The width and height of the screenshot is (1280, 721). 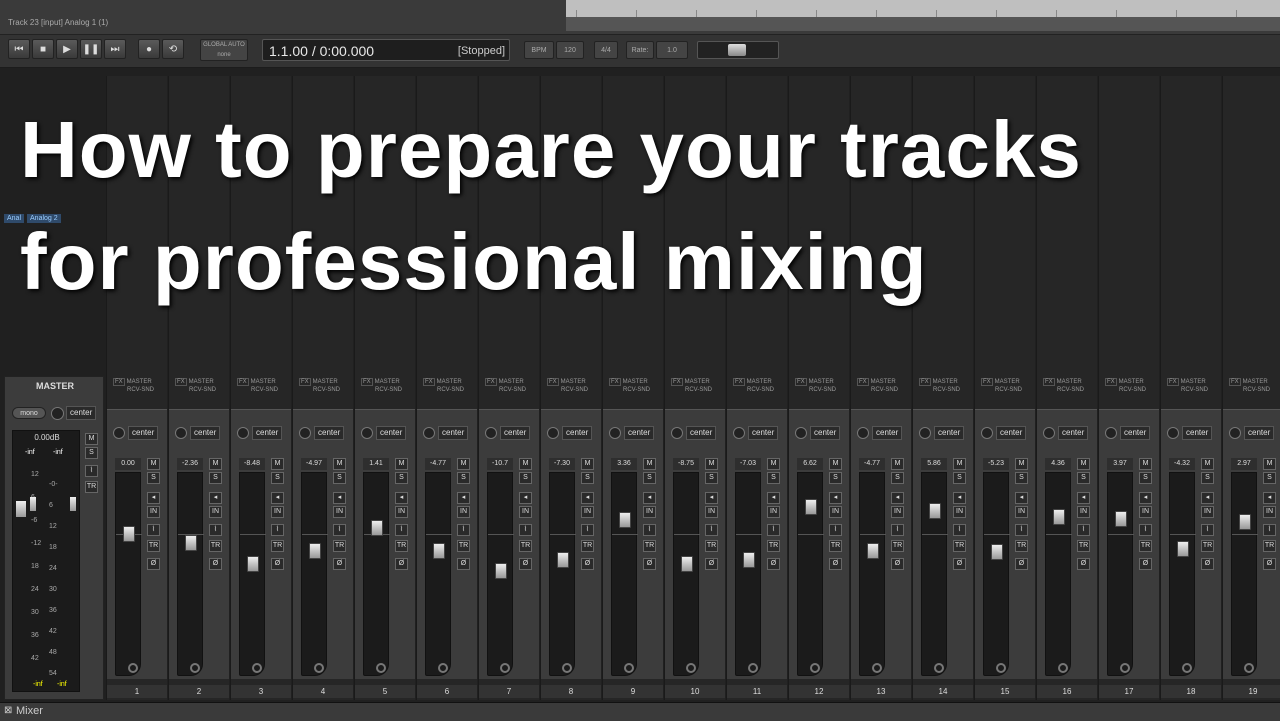 What do you see at coordinates (91, 487) in the screenshot?
I see `master-trim-button: TR` at bounding box center [91, 487].